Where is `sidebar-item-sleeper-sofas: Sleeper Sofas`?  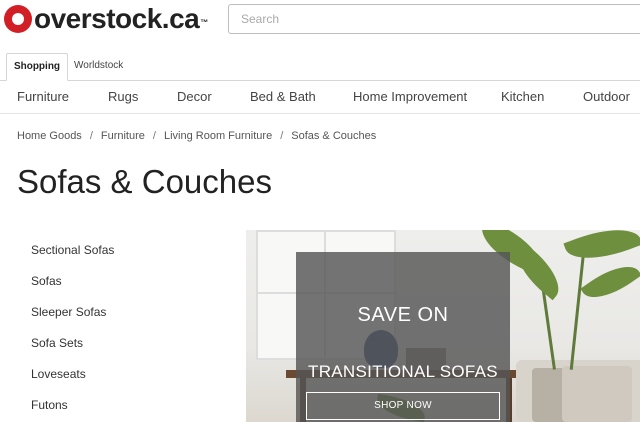
sidebar-item-sleeper-sofas: Sleeper Sofas is located at coordinates (68, 312).